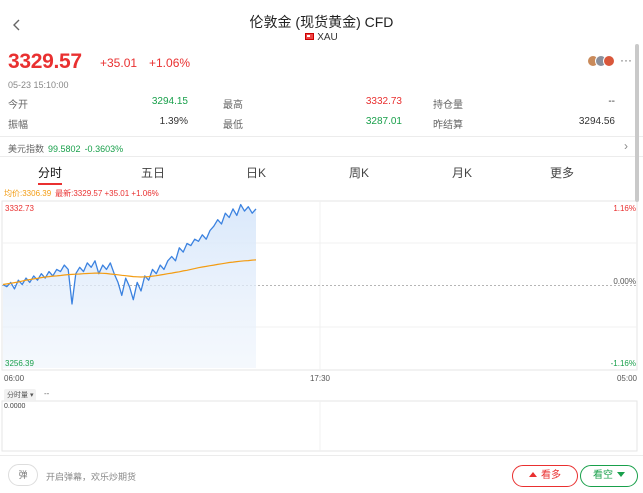 This screenshot has width=643, height=493. Describe the element at coordinates (624, 281) in the screenshot. I see `pct-tick-mid: 0.00%` at that location.